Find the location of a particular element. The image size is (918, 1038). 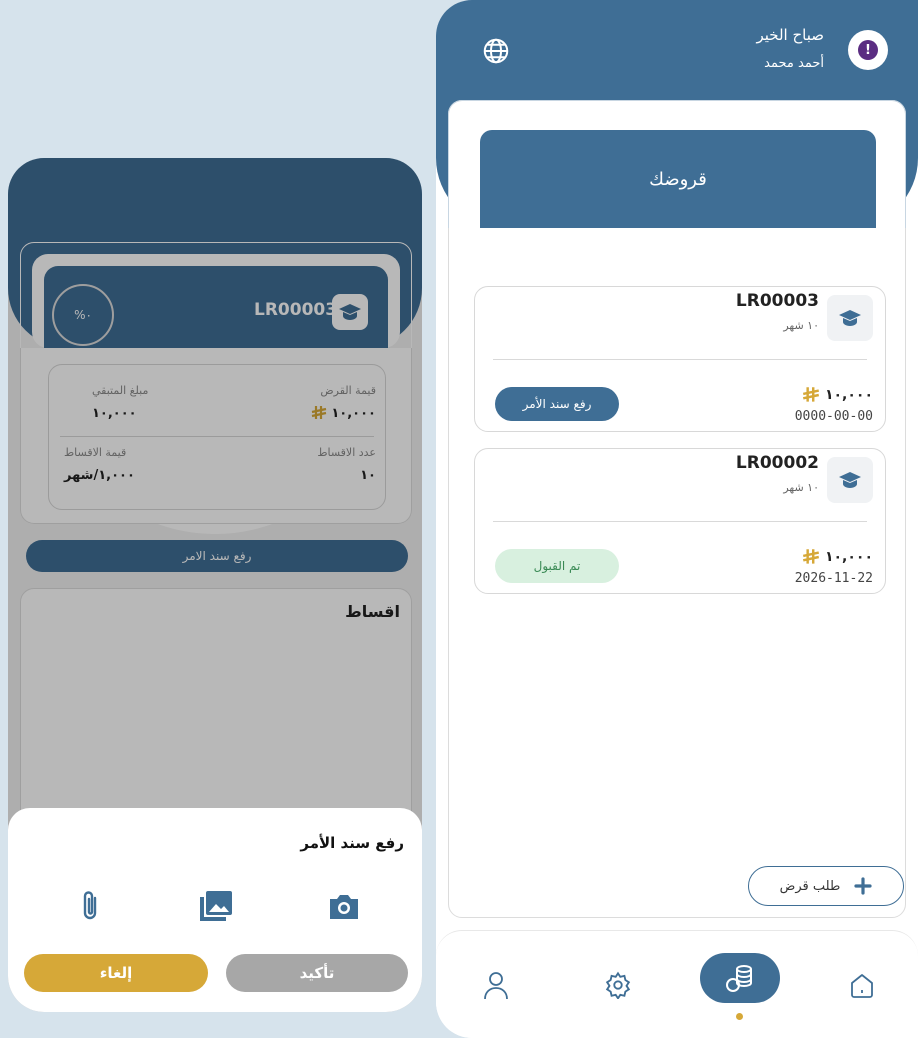

gallery-icon is located at coordinates (216, 906).